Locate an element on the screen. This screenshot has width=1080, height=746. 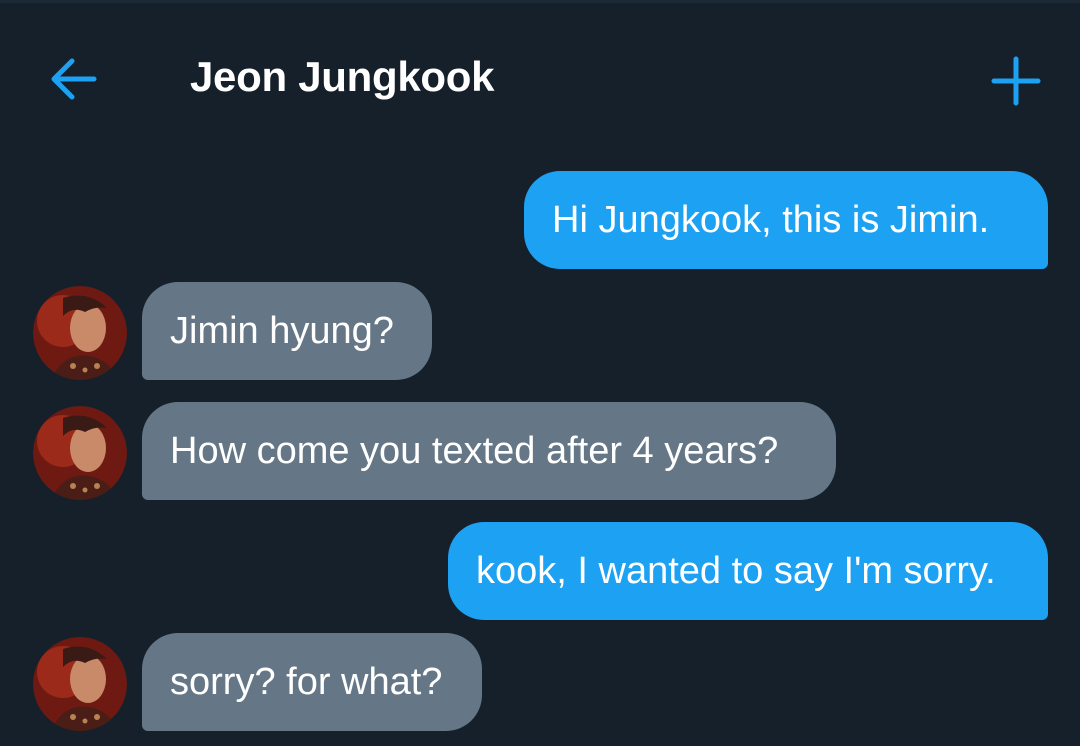
message-bubble-sent: Hi Jungkook, this is Jimin. is located at coordinates (786, 220).